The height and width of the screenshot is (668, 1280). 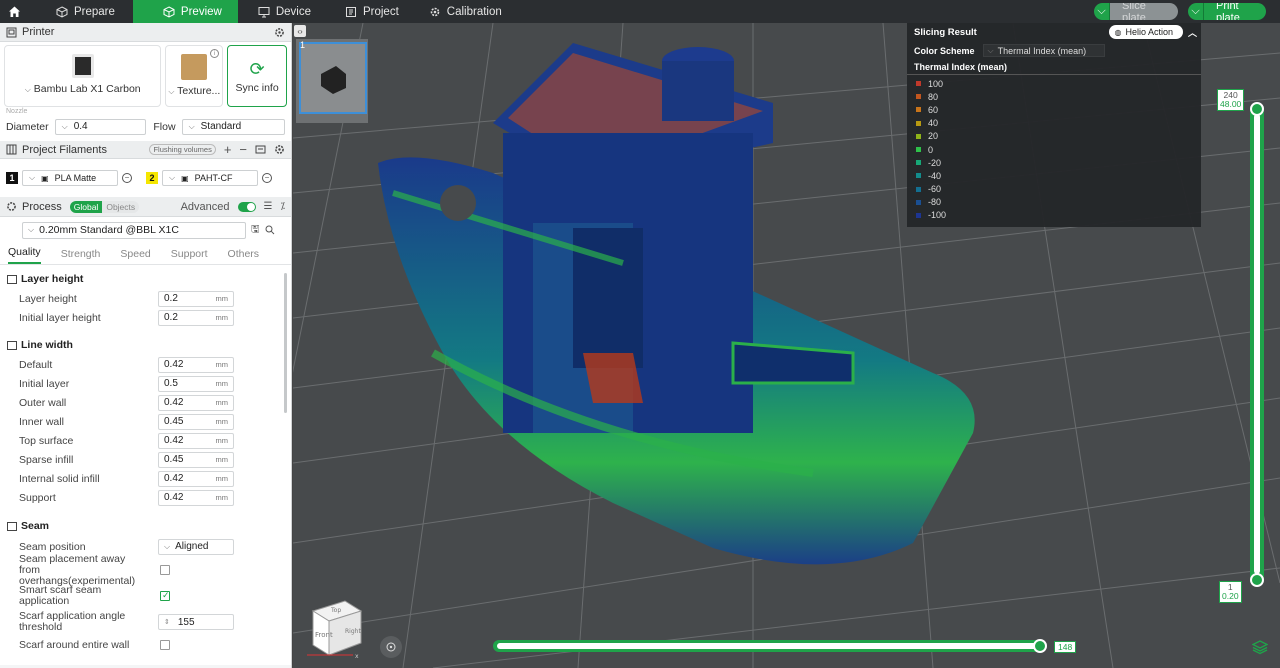 What do you see at coordinates (165, 595) in the screenshot?
I see `smart-scarf-checkbox` at bounding box center [165, 595].